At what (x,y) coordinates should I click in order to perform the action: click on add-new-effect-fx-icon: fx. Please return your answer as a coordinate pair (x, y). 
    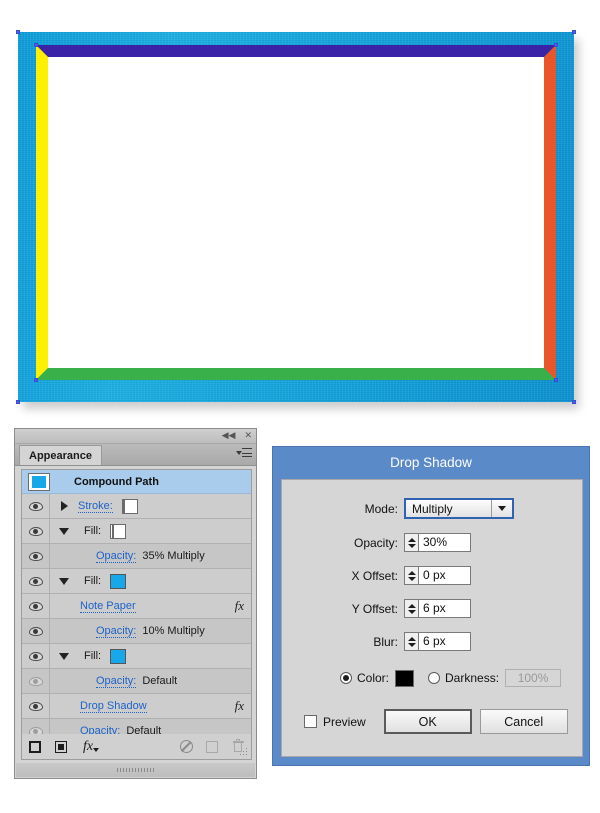
    Looking at the image, I should click on (91, 747).